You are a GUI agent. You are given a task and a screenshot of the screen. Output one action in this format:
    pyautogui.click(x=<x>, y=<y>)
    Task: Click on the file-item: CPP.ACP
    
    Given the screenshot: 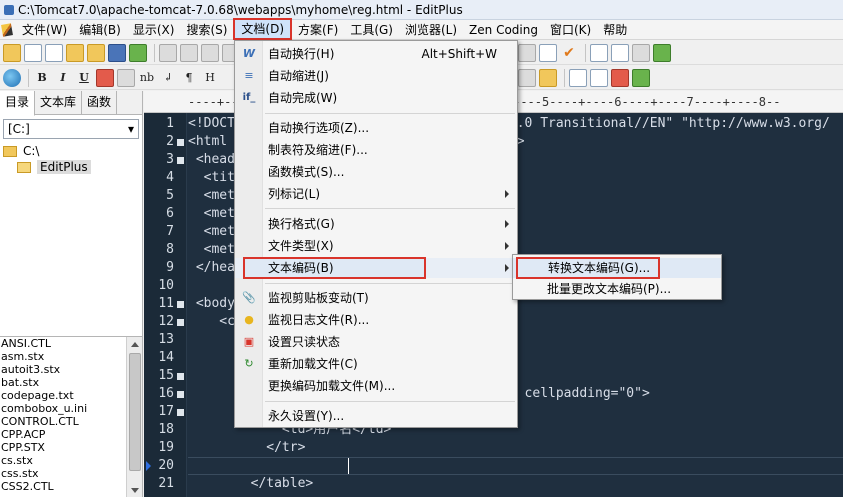 What is the action you would take?
    pyautogui.click(x=71, y=434)
    